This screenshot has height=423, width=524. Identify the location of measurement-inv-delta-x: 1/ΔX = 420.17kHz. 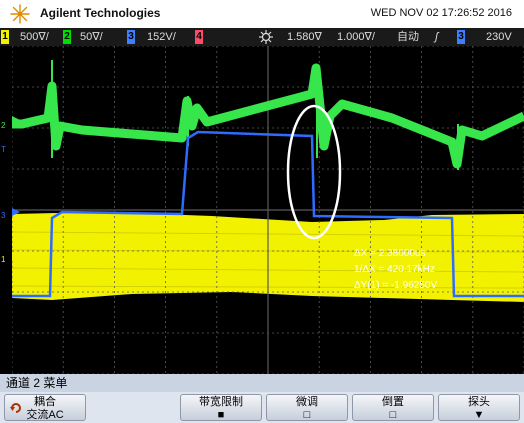
(394, 269).